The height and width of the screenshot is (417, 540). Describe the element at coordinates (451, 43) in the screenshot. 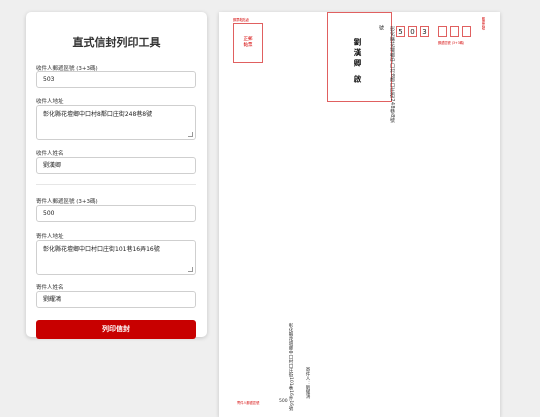

I see `zip-note: 郵遞區號 (3+3碼)` at that location.